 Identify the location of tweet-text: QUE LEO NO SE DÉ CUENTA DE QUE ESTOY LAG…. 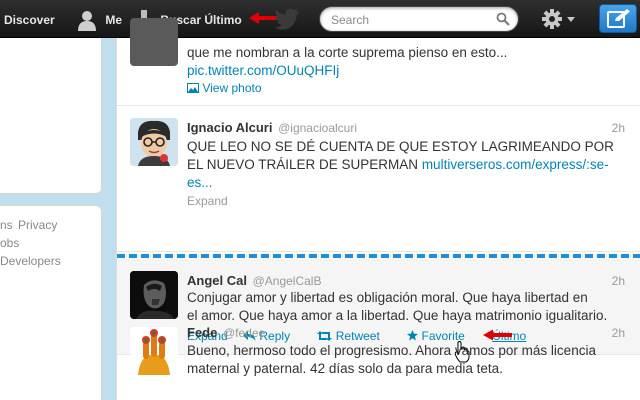
(407, 165).